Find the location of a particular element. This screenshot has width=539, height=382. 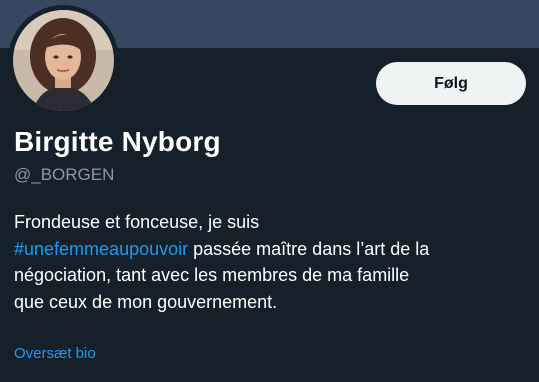

profile-handle: @_BORGEN is located at coordinates (64, 174).